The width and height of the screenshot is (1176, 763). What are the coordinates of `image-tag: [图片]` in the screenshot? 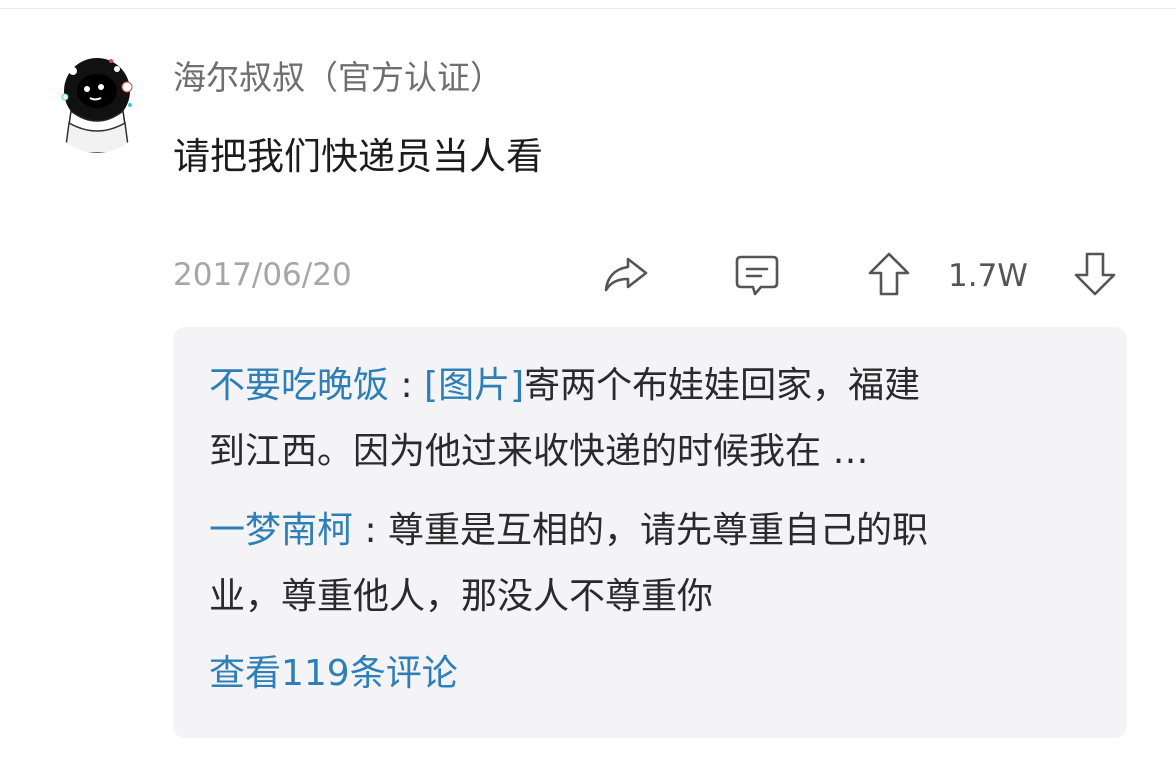 It's located at (474, 385).